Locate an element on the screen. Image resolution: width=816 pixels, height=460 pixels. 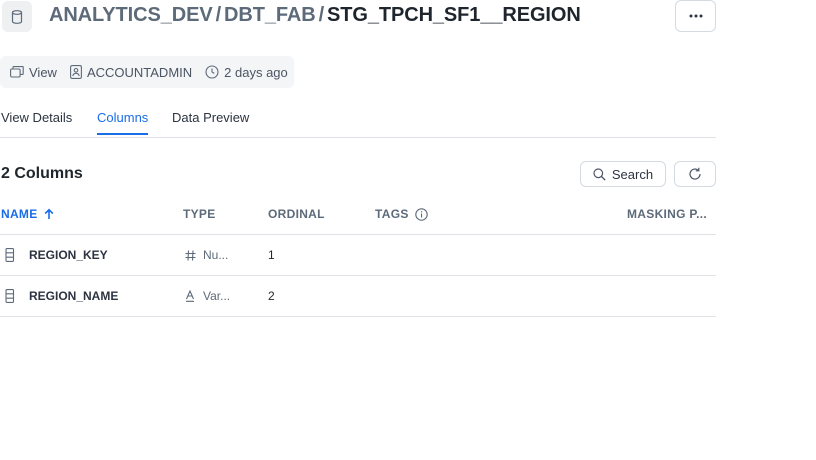
column-name: REGION_NAME is located at coordinates (74, 296).